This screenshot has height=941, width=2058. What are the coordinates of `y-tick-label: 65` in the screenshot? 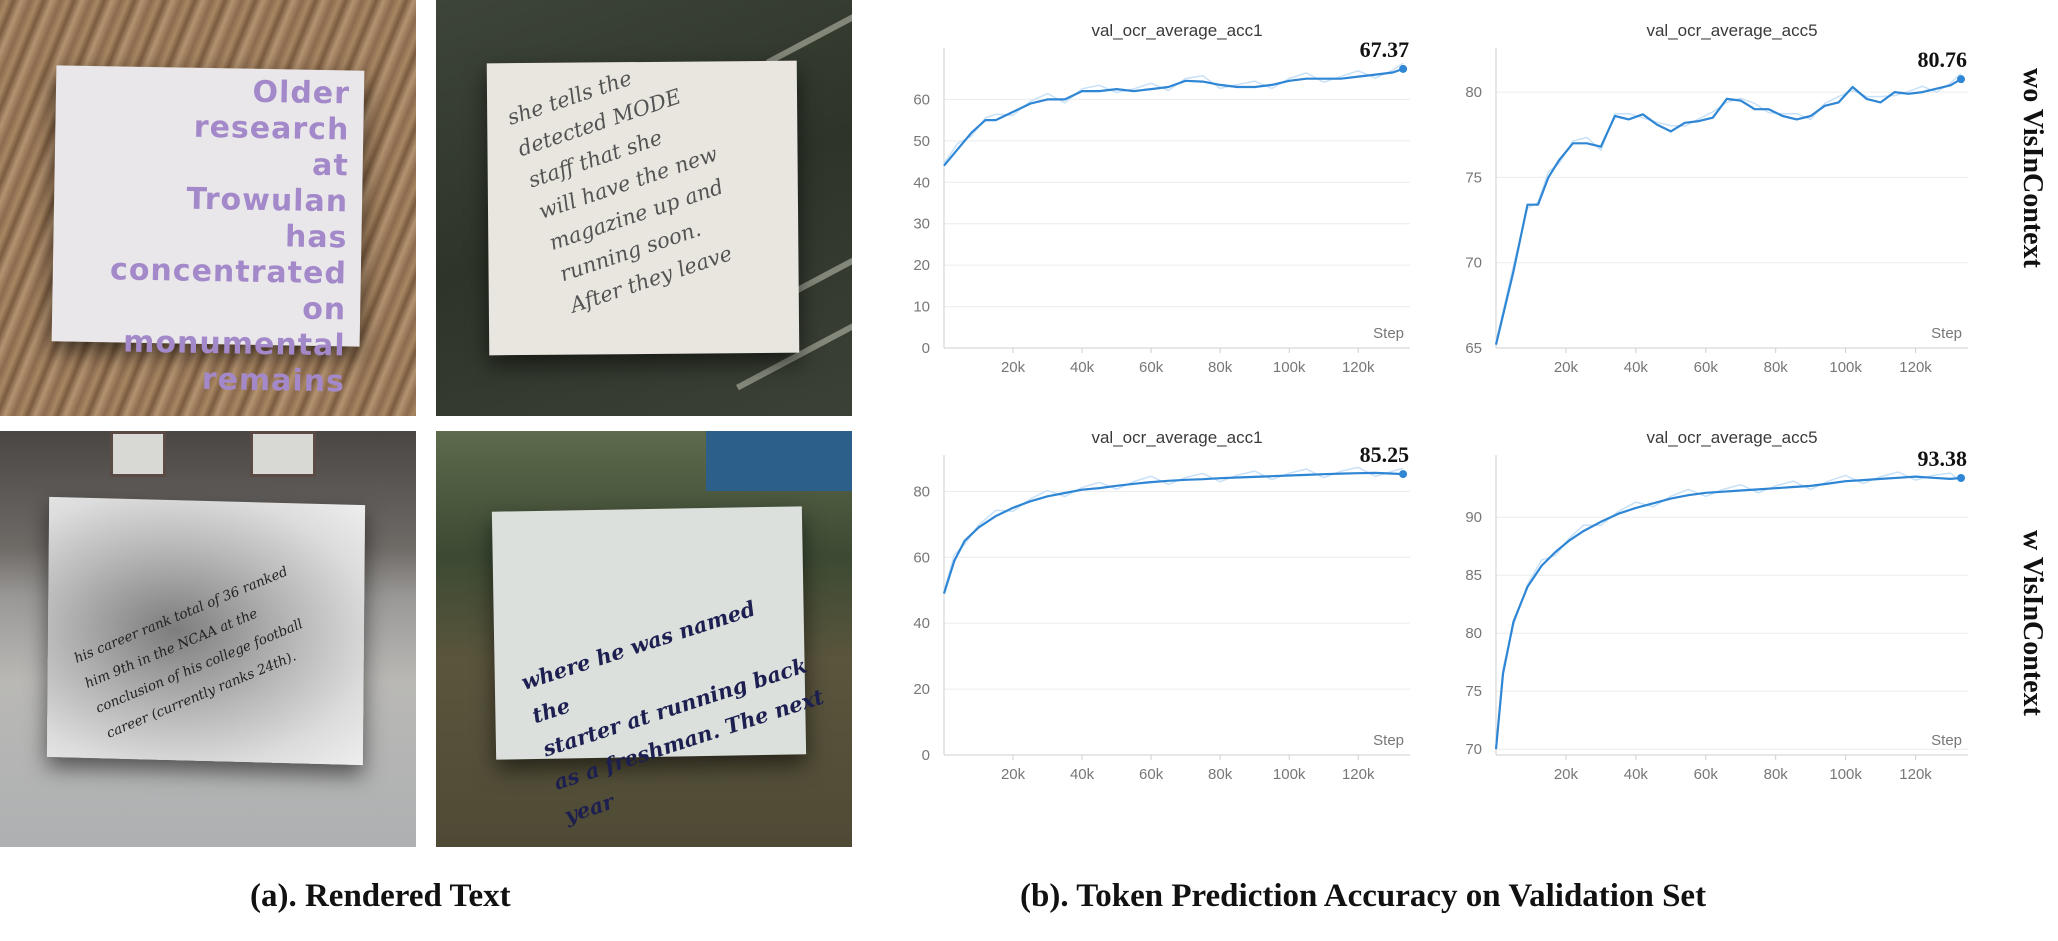 It's located at (1473, 348).